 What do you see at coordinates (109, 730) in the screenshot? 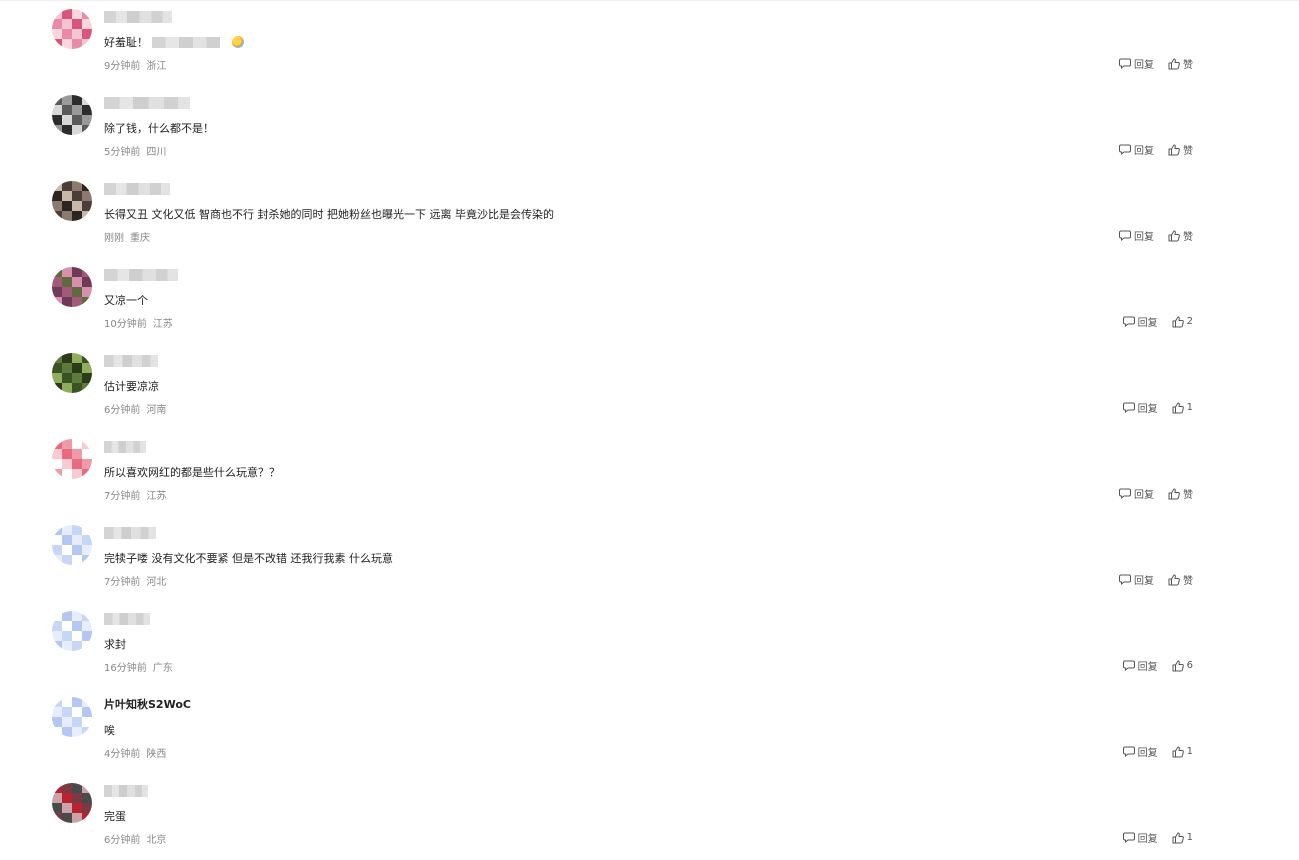
I see `comment-text: 唉` at bounding box center [109, 730].